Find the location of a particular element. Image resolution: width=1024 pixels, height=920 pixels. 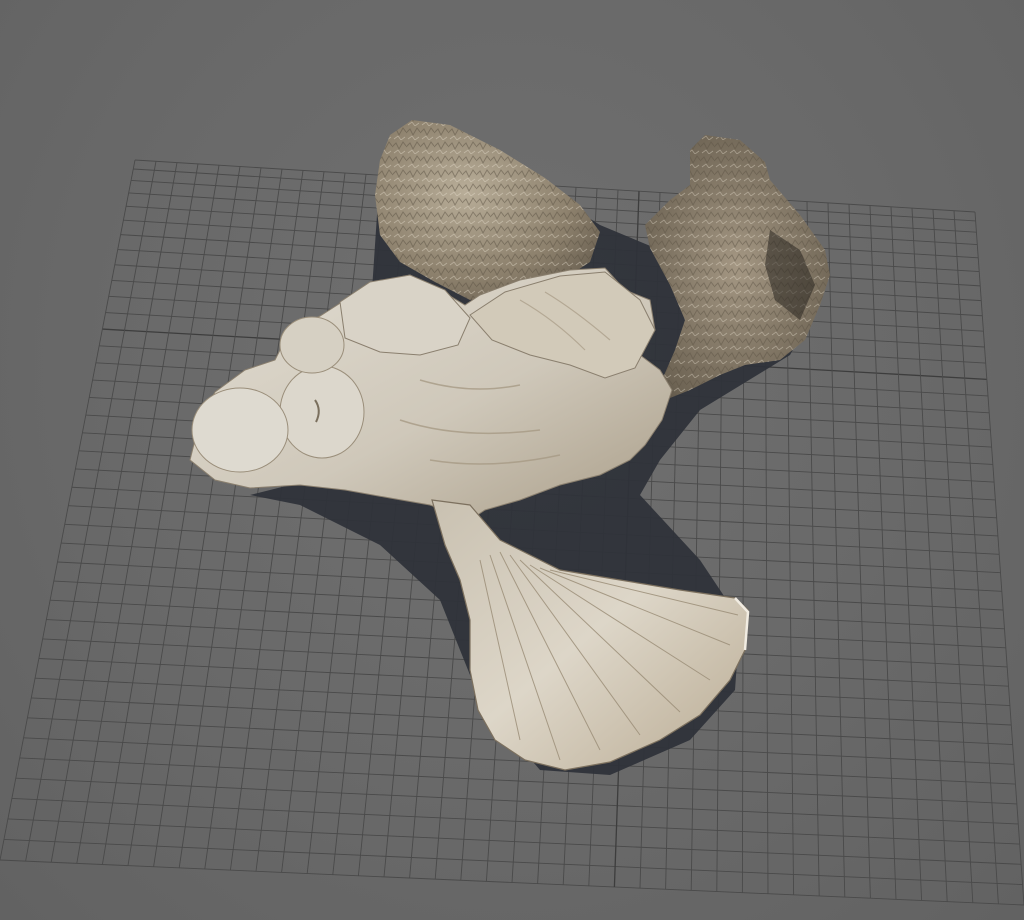

small-knob is located at coordinates (312, 345).